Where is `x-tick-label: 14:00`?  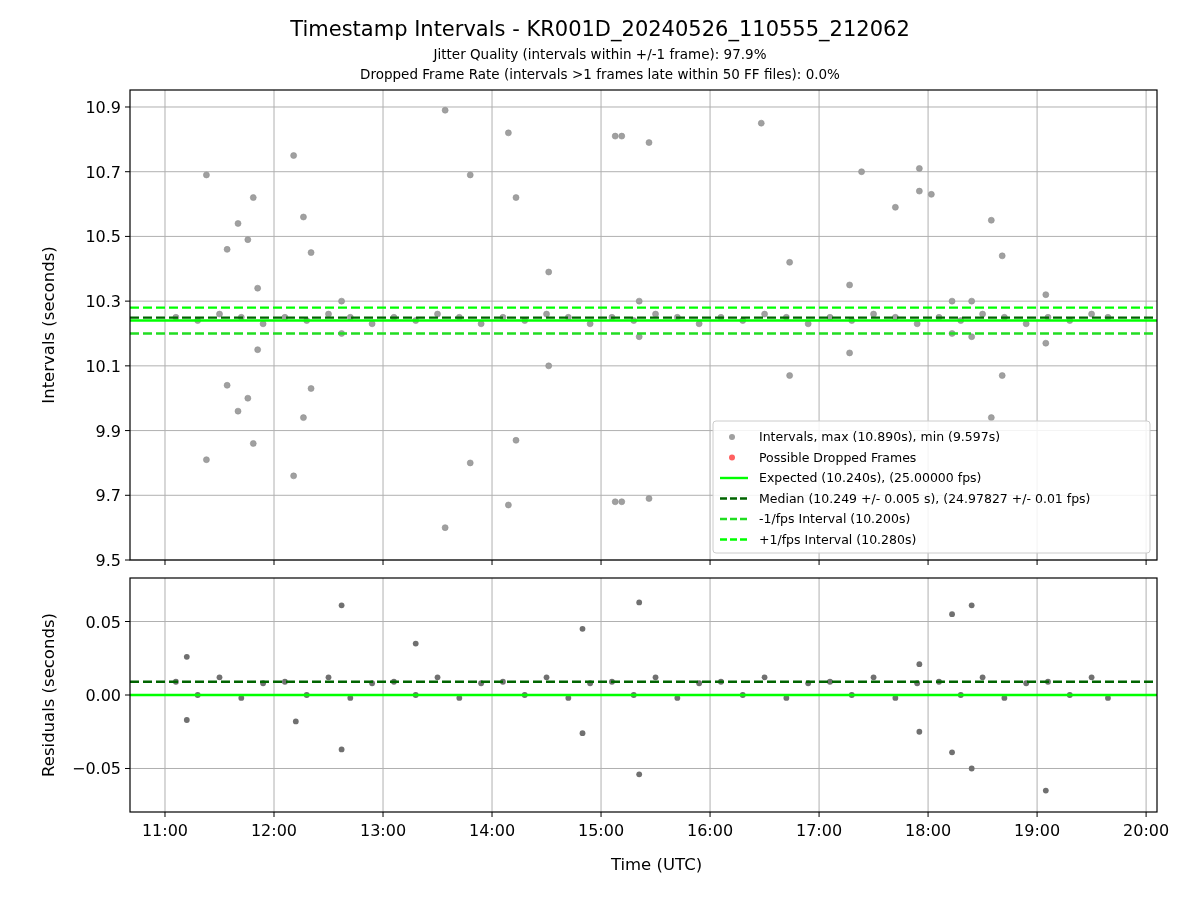
x-tick-label: 14:00 is located at coordinates (492, 830).